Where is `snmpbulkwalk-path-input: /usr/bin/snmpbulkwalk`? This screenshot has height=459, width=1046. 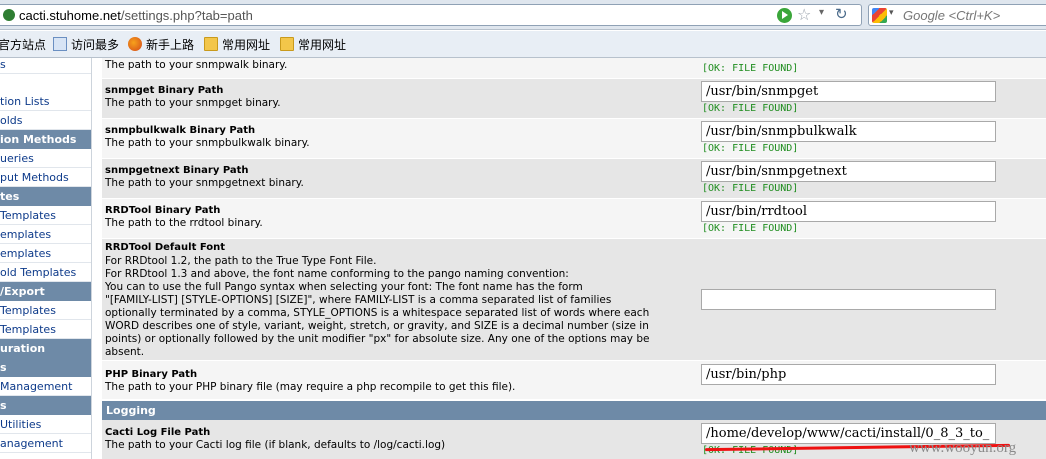
snmpbulkwalk-path-input: /usr/bin/snmpbulkwalk is located at coordinates (848, 131).